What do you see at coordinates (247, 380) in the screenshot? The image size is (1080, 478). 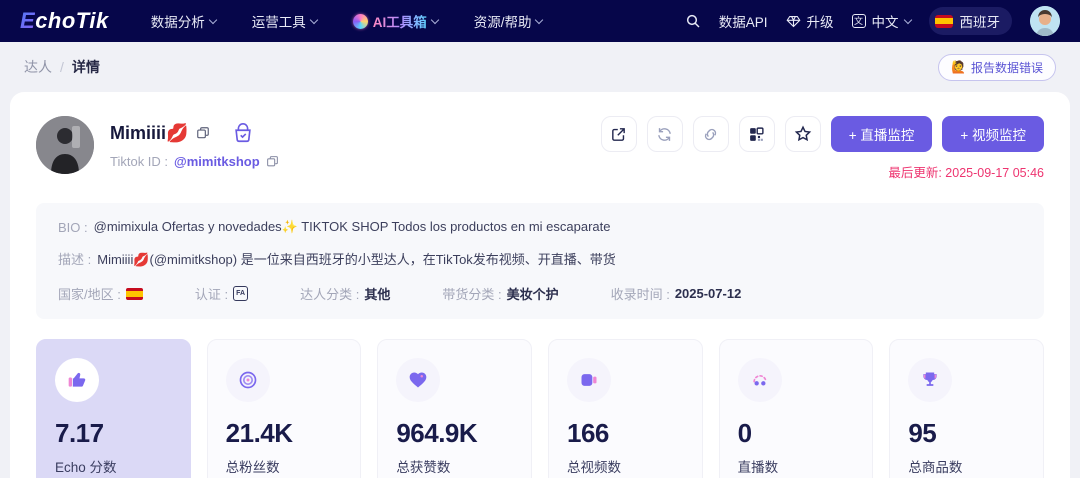 I see `target-icon` at bounding box center [247, 380].